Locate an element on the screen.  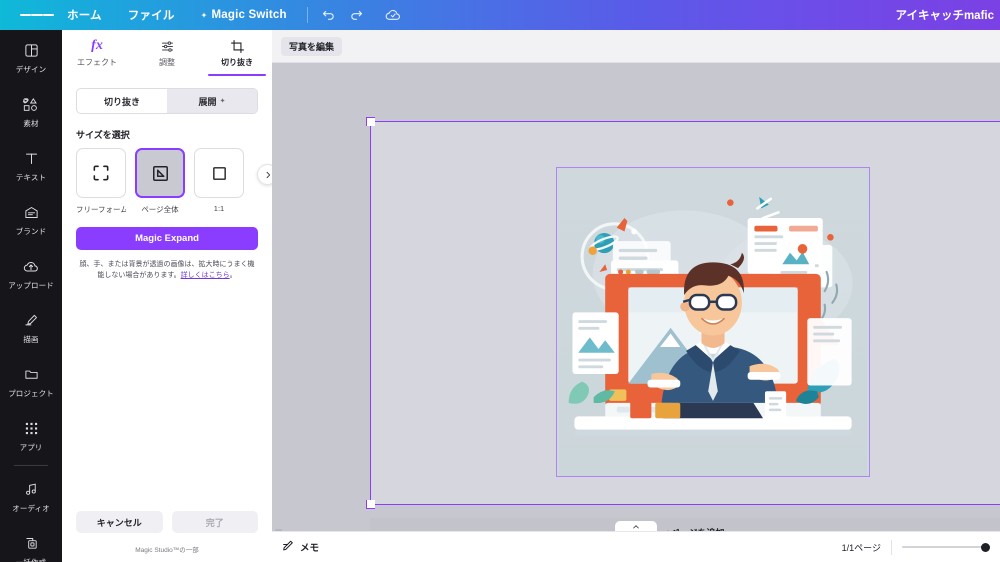
sidebar-item-design: デザイン is located at coordinates (31, 57).